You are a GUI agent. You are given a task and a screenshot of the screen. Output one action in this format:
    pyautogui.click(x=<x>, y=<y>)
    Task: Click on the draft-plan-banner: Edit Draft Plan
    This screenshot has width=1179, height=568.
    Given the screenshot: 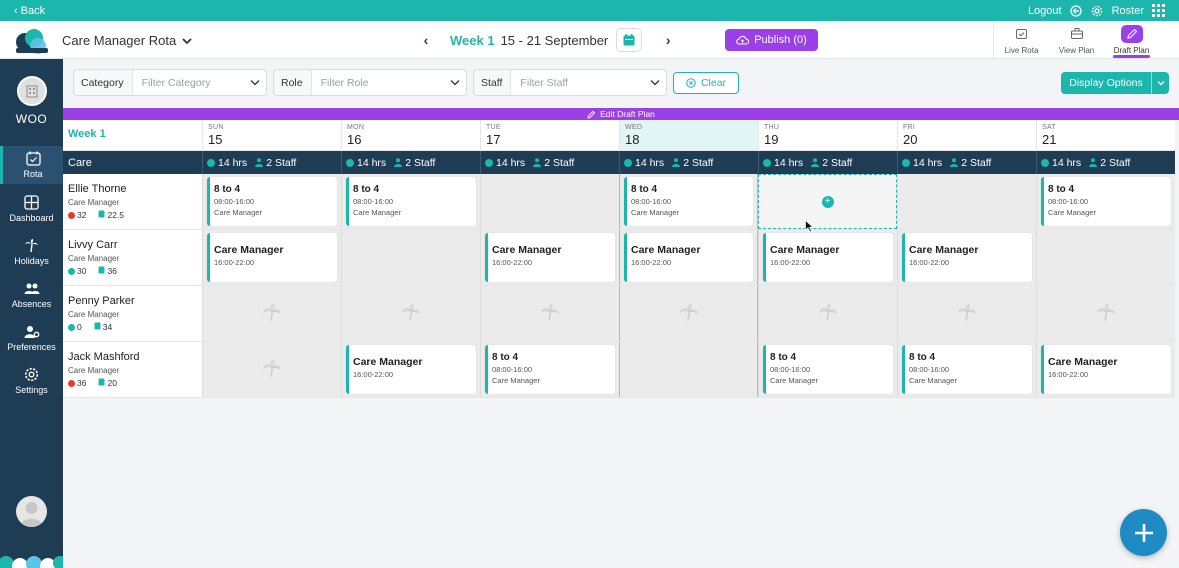 What is the action you would take?
    pyautogui.click(x=621, y=114)
    